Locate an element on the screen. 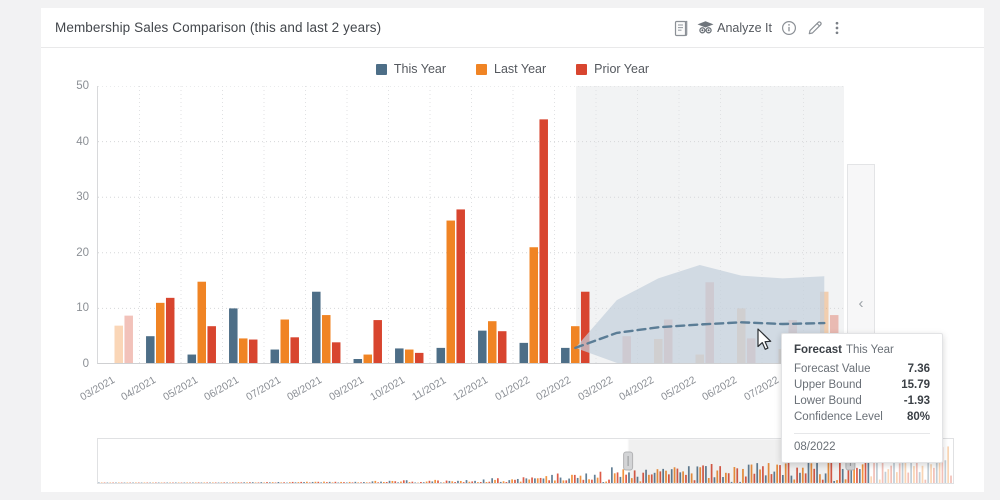  legend-item-prior-year: Prior Year is located at coordinates (612, 69).